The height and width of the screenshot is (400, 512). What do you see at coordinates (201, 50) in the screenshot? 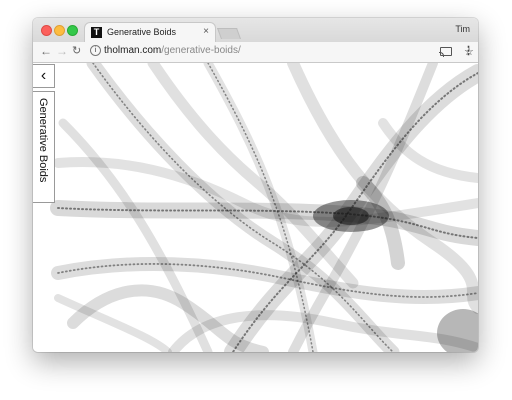
I see `url-path: /generative-boids/` at bounding box center [201, 50].